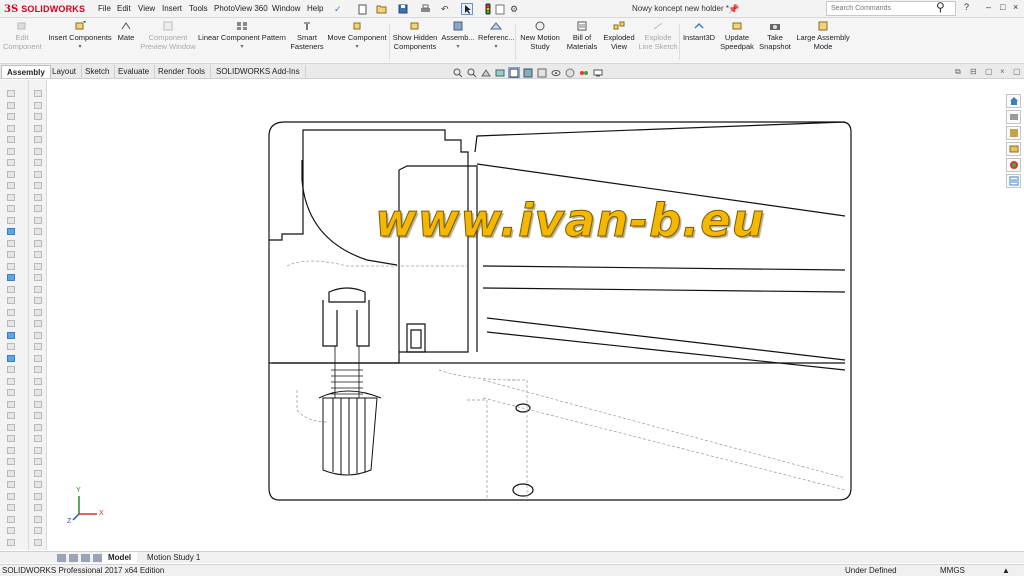  What do you see at coordinates (362, 9) in the screenshot?
I see `new-document-icon` at bounding box center [362, 9].